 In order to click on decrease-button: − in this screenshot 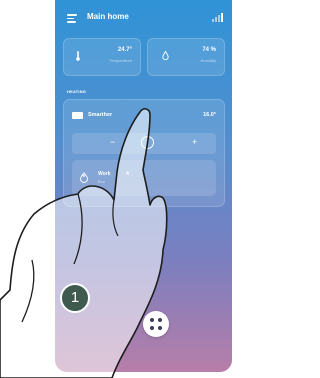, I will do `click(112, 142)`.